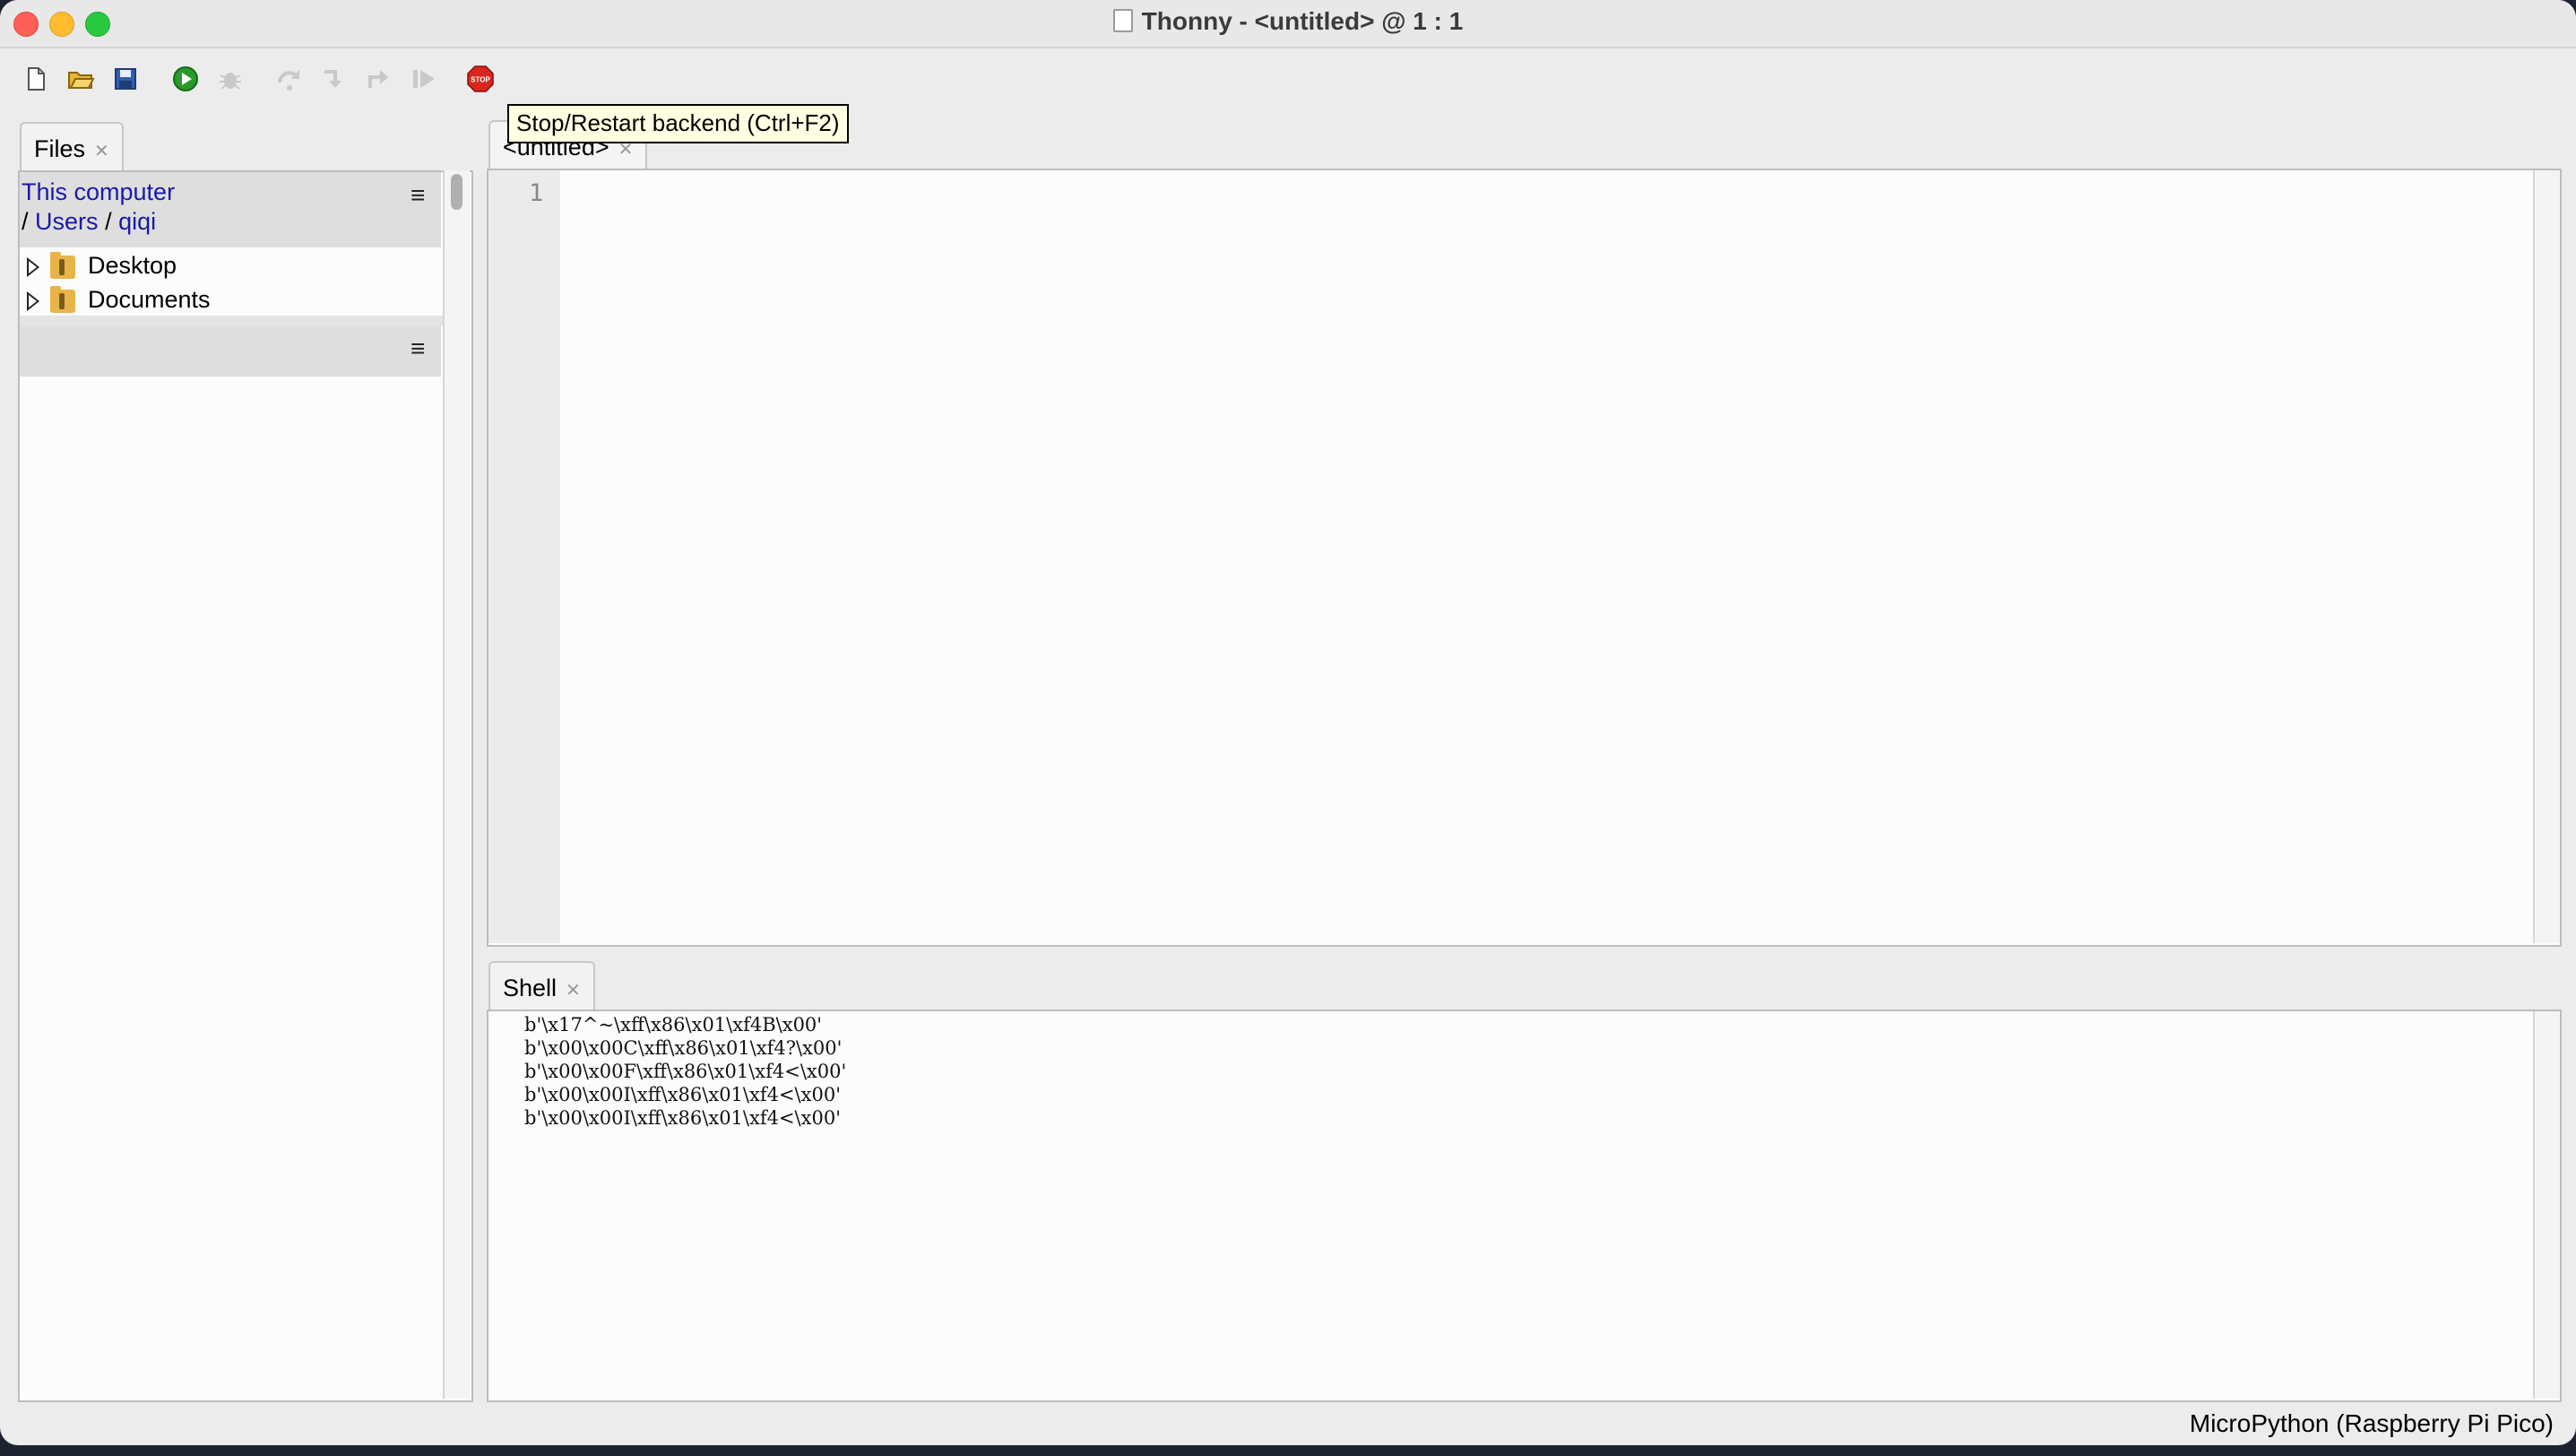  I want to click on list-item: Desktop, so click(102, 265).